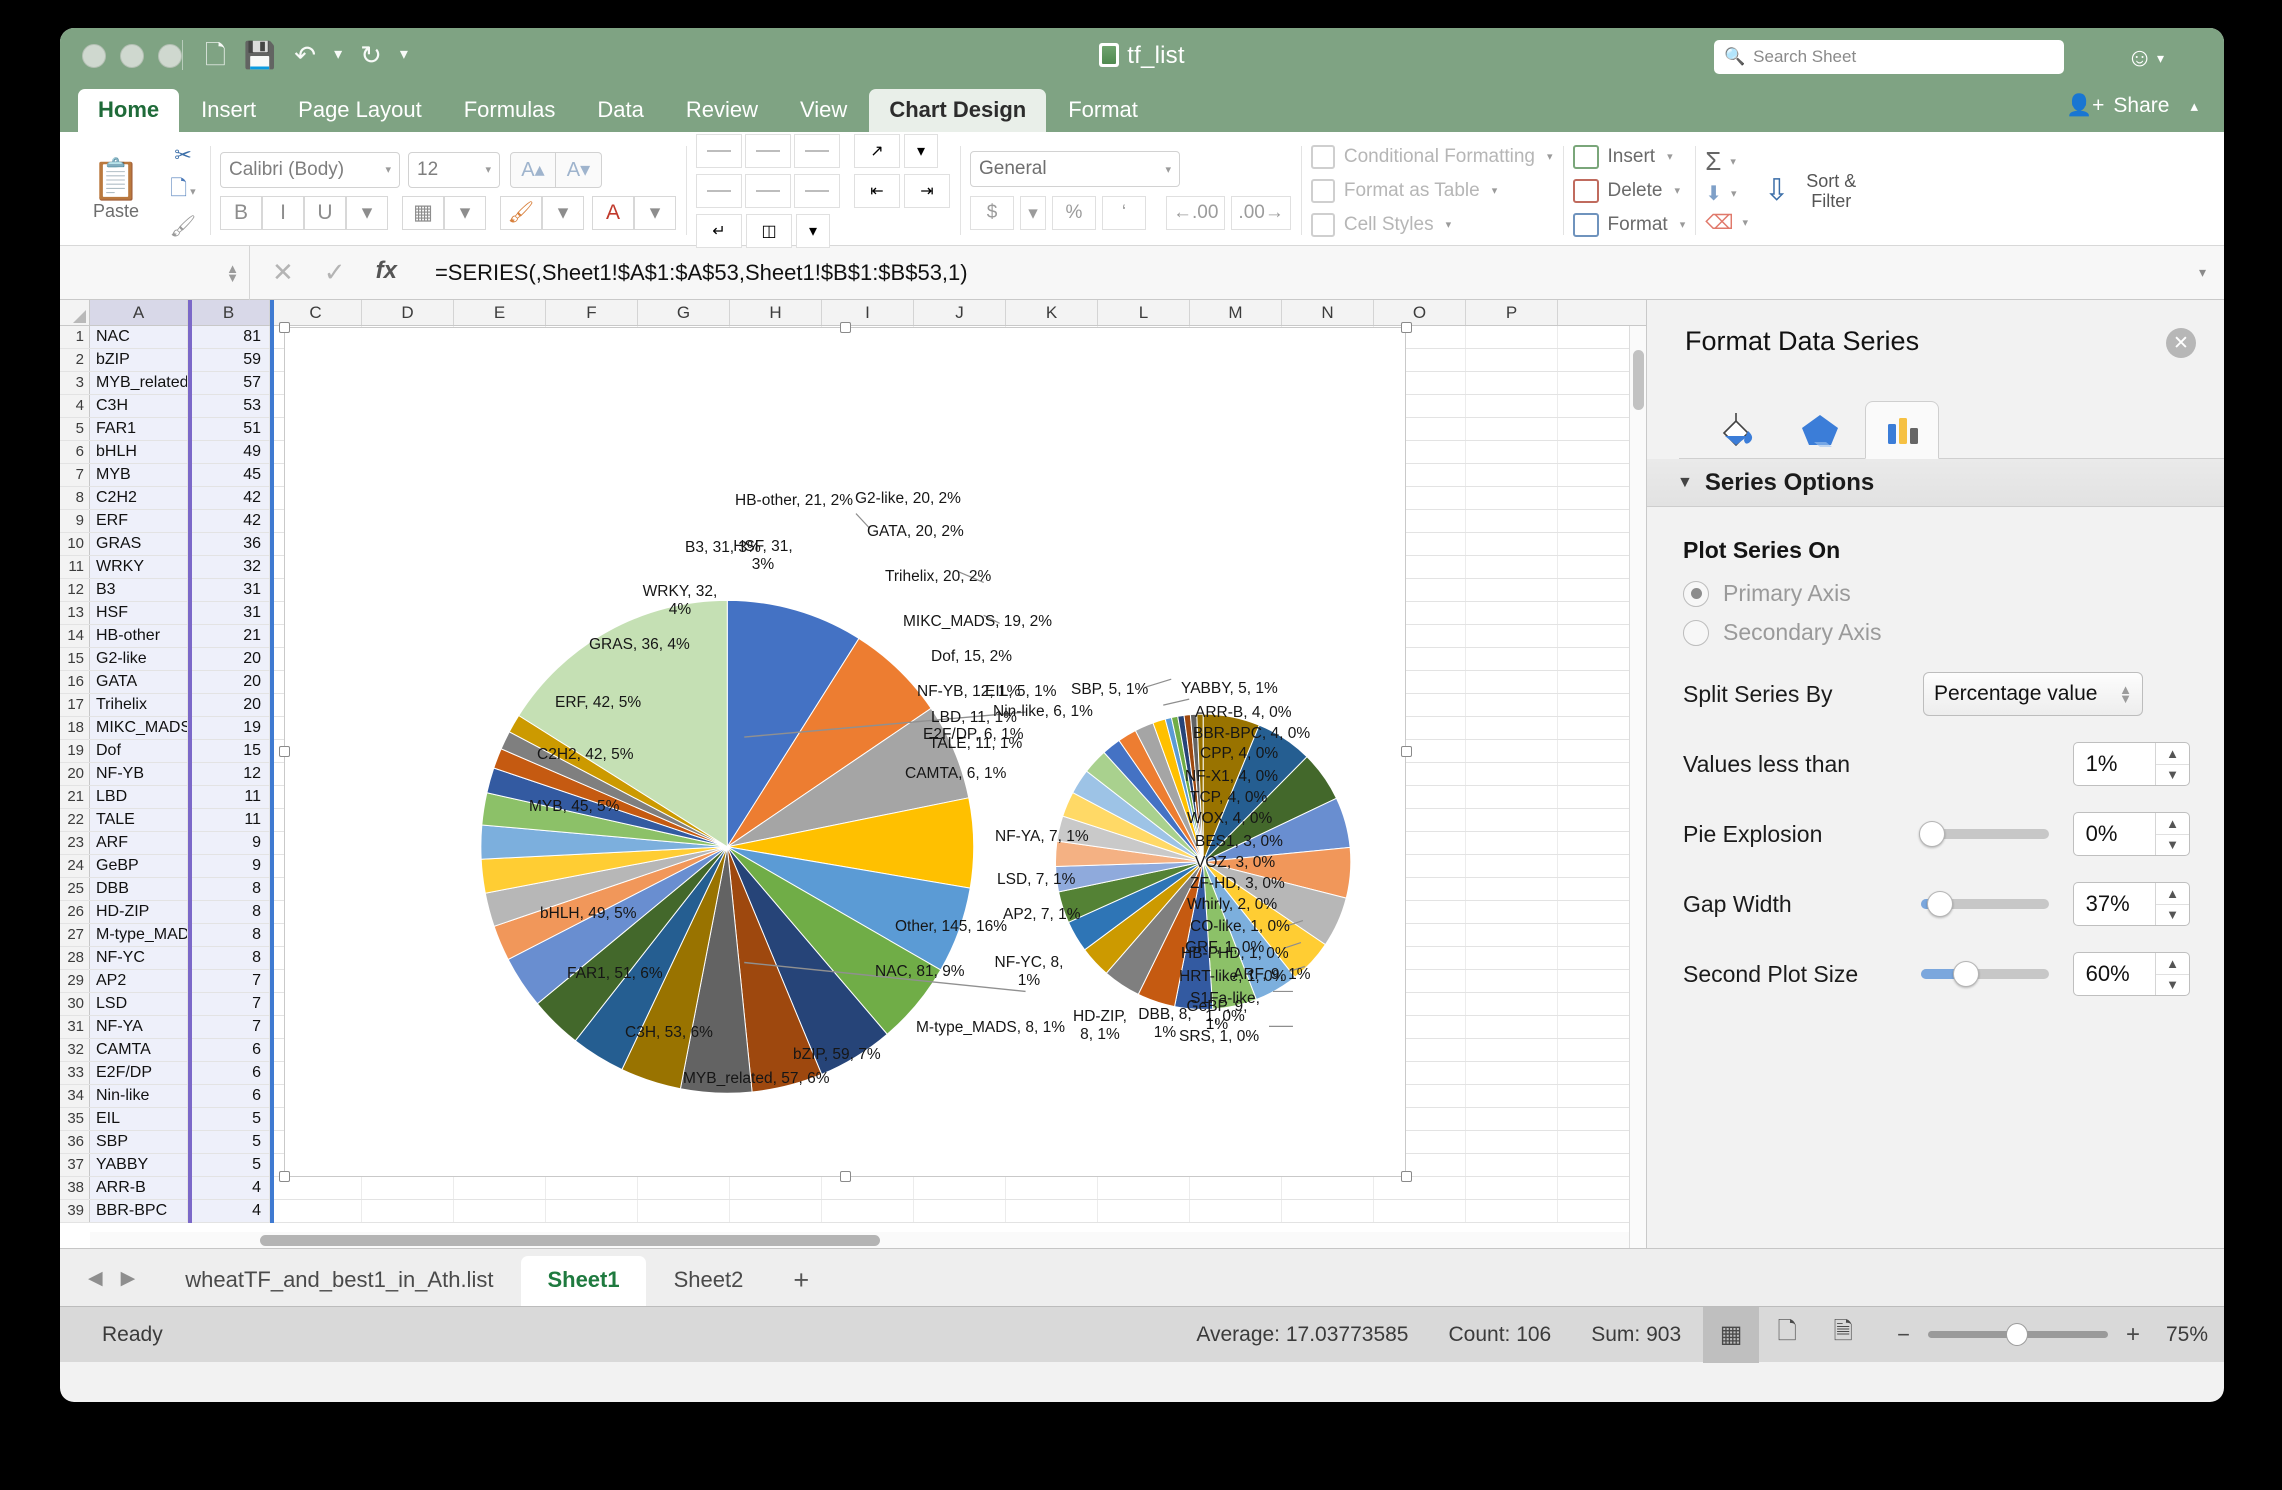  I want to click on cell-a: NF-YC, so click(139, 958).